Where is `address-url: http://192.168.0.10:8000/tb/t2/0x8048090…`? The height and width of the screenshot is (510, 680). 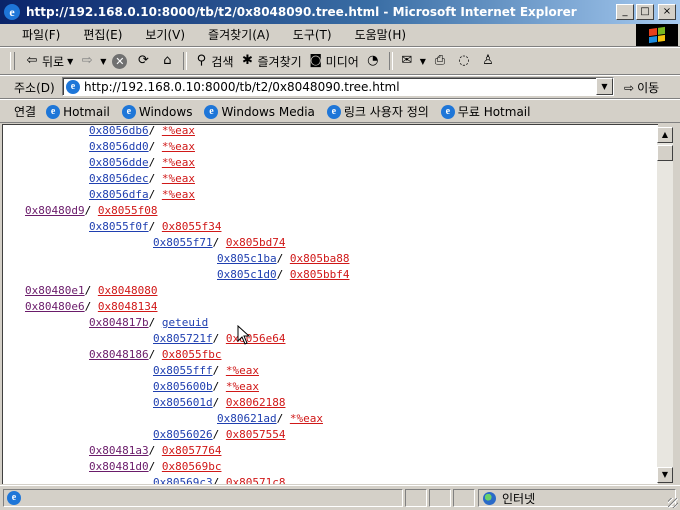
address-url: http://192.168.0.10:8000/tb/t2/0x8048090… is located at coordinates (242, 87).